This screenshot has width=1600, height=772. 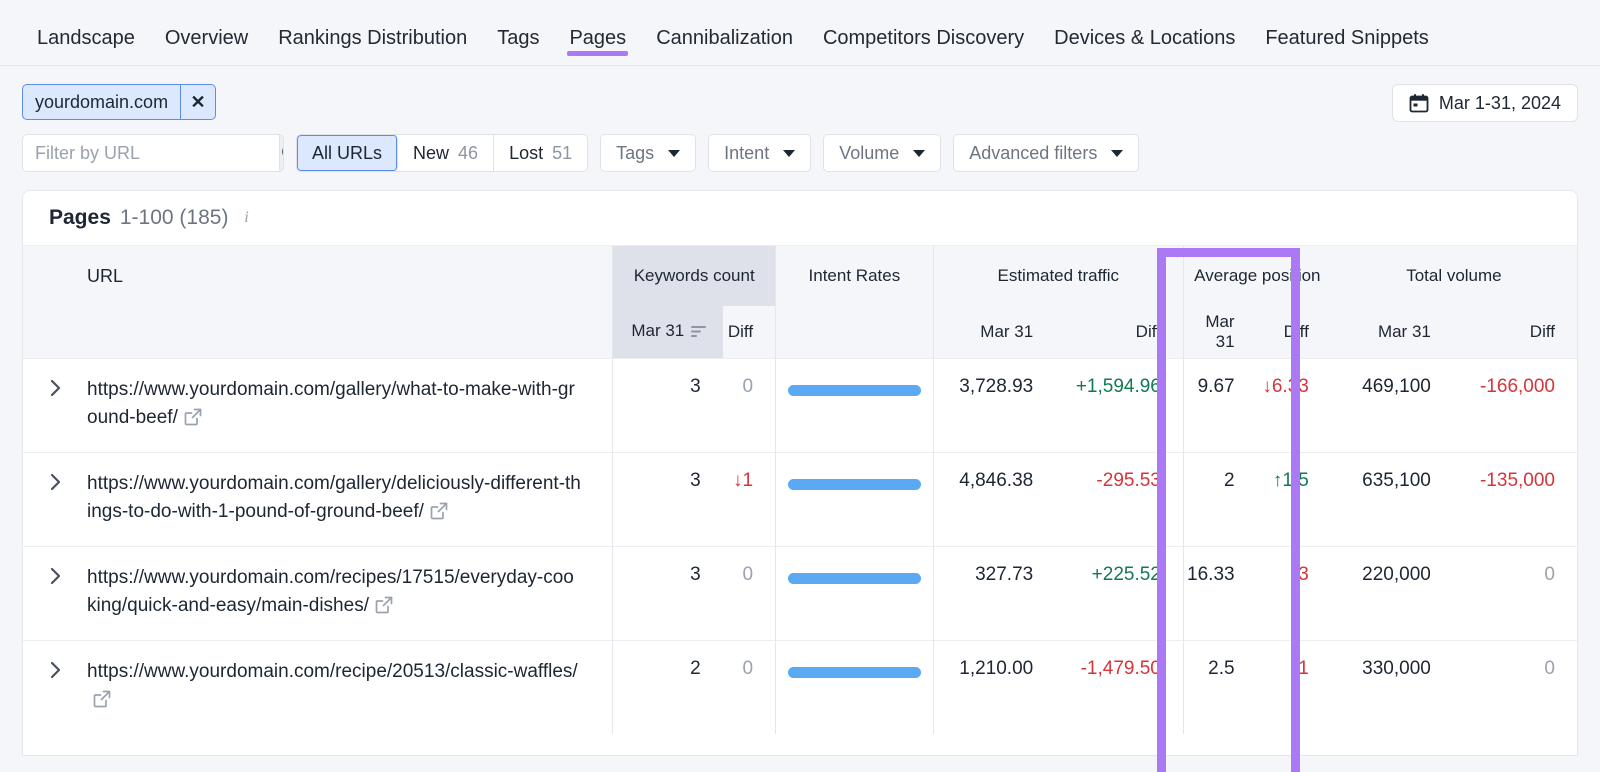 I want to click on tab-label: Cannibalization, so click(x=724, y=38).